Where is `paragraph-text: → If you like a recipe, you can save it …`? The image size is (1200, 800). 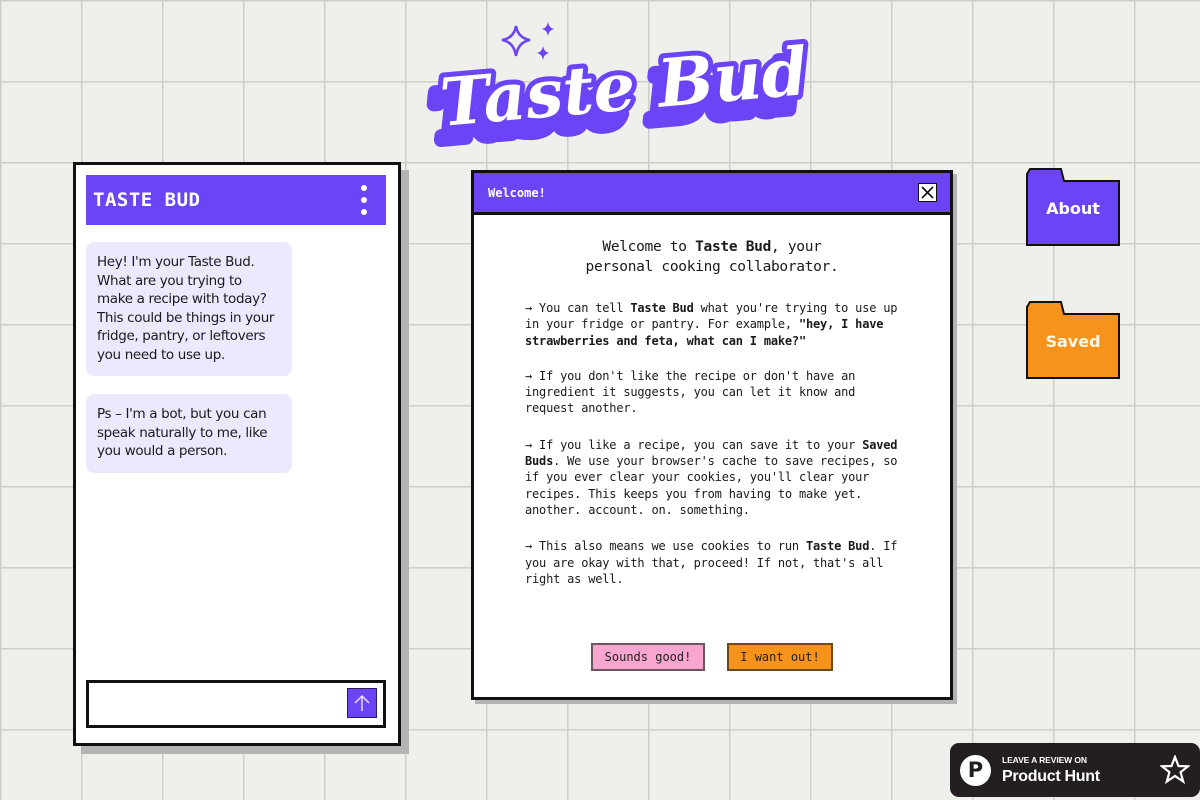 paragraph-text: → If you like a recipe, you can save it … is located at coordinates (694, 444).